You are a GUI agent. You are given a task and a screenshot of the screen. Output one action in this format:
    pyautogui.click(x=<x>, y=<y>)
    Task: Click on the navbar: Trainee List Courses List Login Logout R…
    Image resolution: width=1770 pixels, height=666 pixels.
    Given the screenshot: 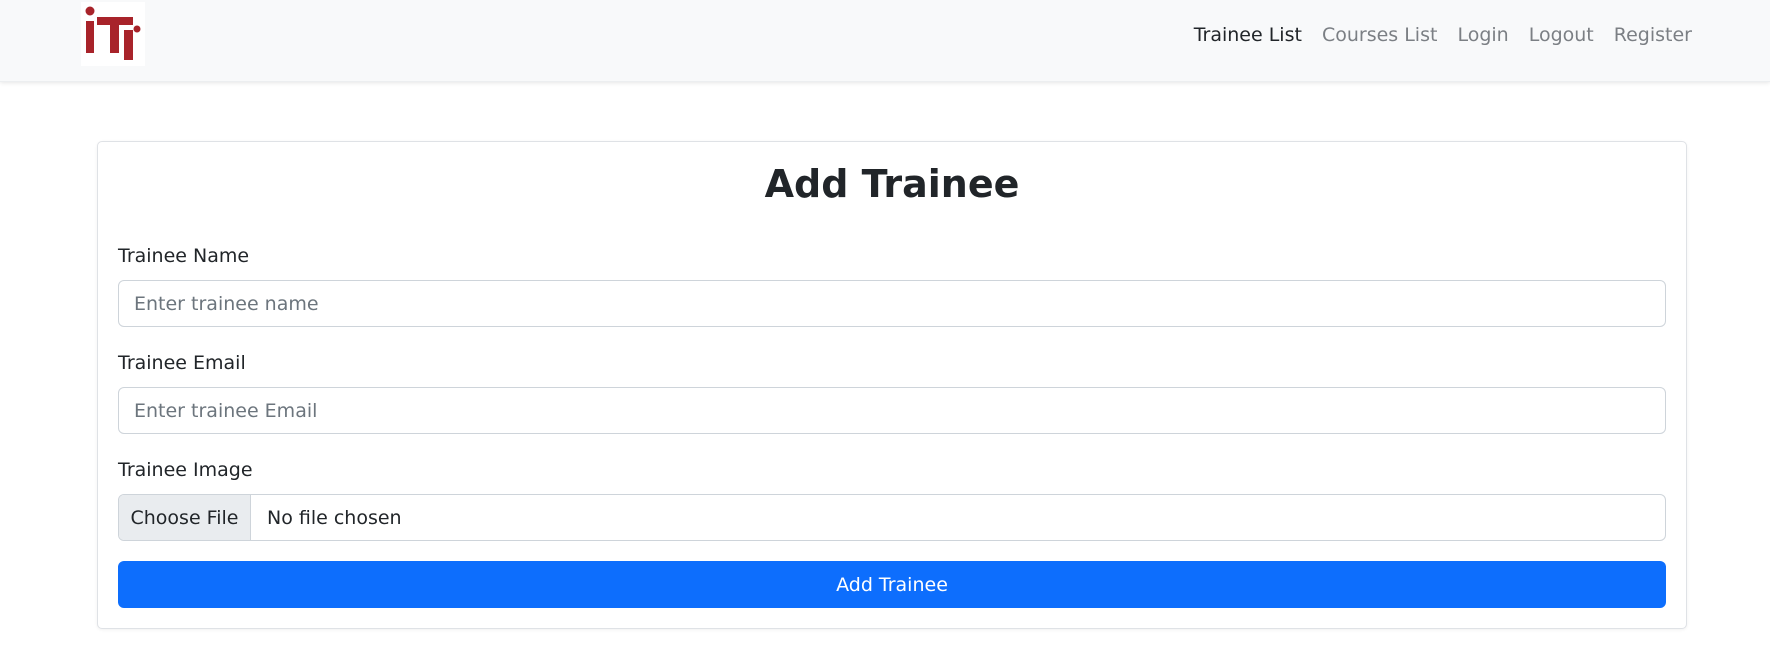 What is the action you would take?
    pyautogui.click(x=885, y=41)
    